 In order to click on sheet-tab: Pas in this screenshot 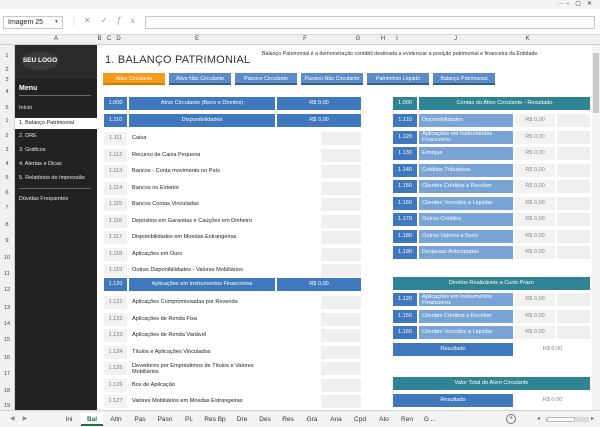, I will do `click(140, 419)`.